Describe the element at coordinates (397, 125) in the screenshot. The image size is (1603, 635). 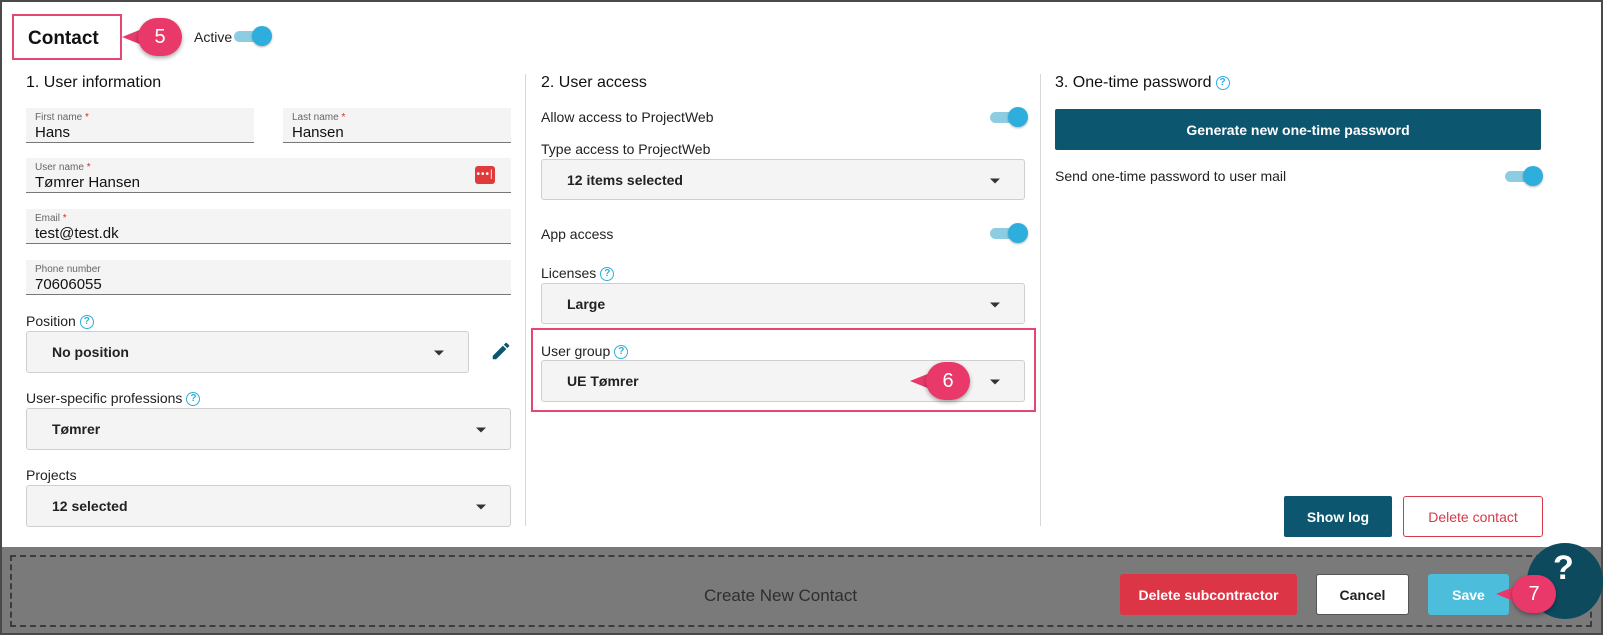
I see `last-name-field: Last name * Hansen` at that location.